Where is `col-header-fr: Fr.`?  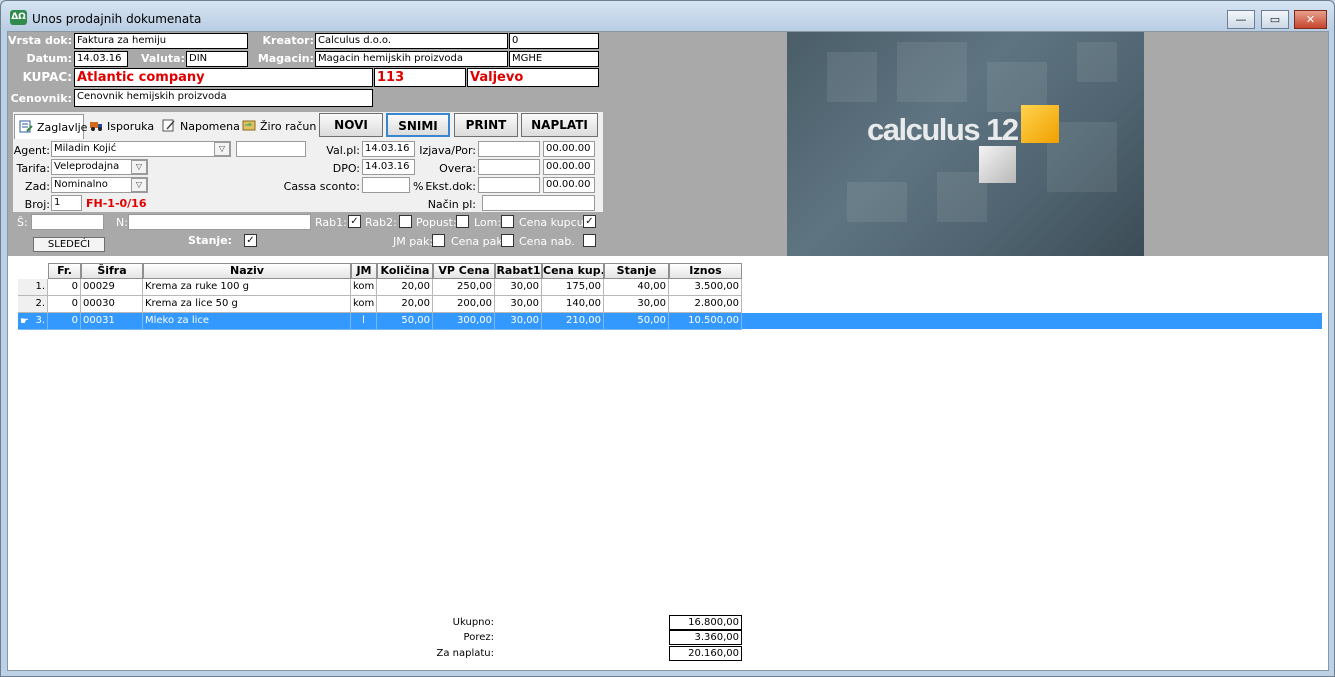 col-header-fr: Fr. is located at coordinates (64, 271).